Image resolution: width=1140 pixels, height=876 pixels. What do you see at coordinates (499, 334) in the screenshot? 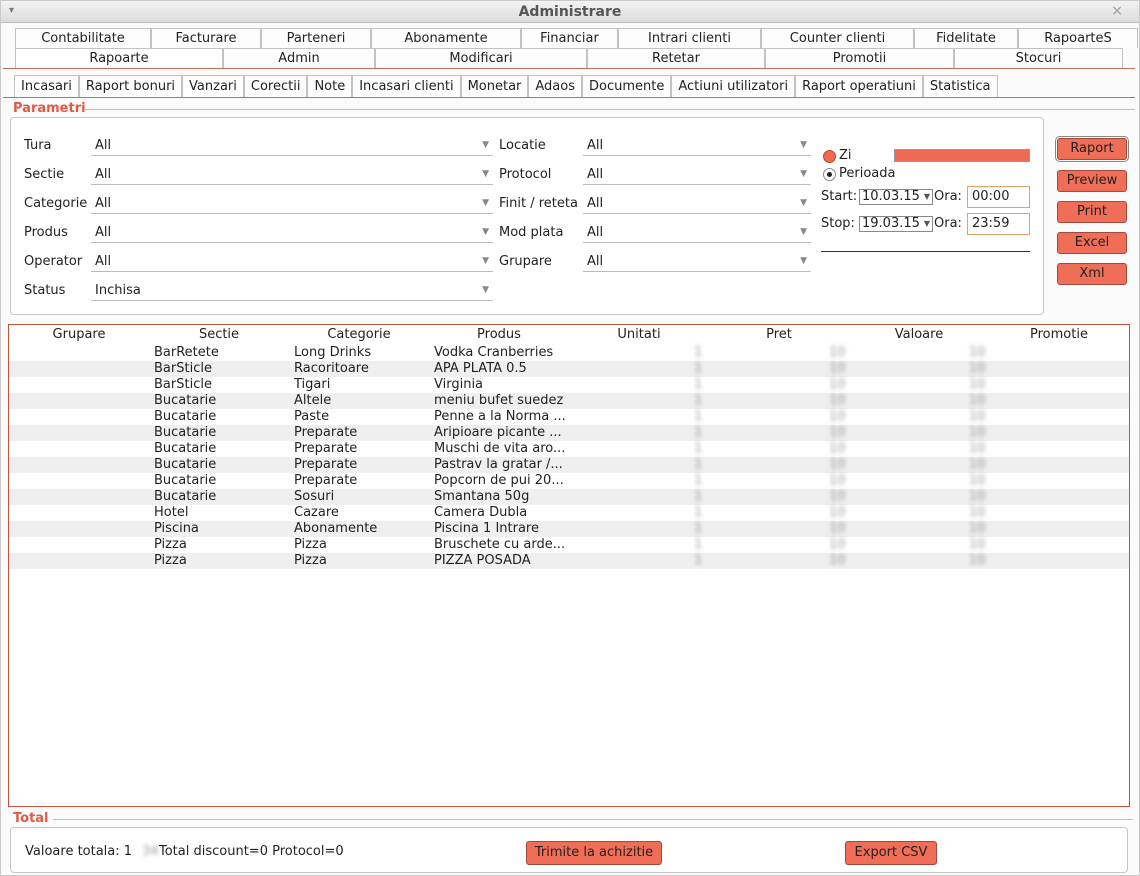
I see `col-produs: Produs` at bounding box center [499, 334].